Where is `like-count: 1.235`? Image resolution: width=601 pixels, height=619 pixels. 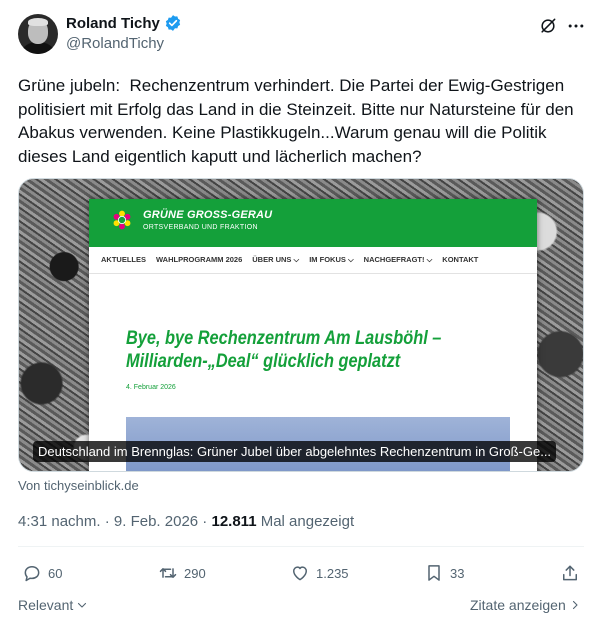 like-count: 1.235 is located at coordinates (332, 573).